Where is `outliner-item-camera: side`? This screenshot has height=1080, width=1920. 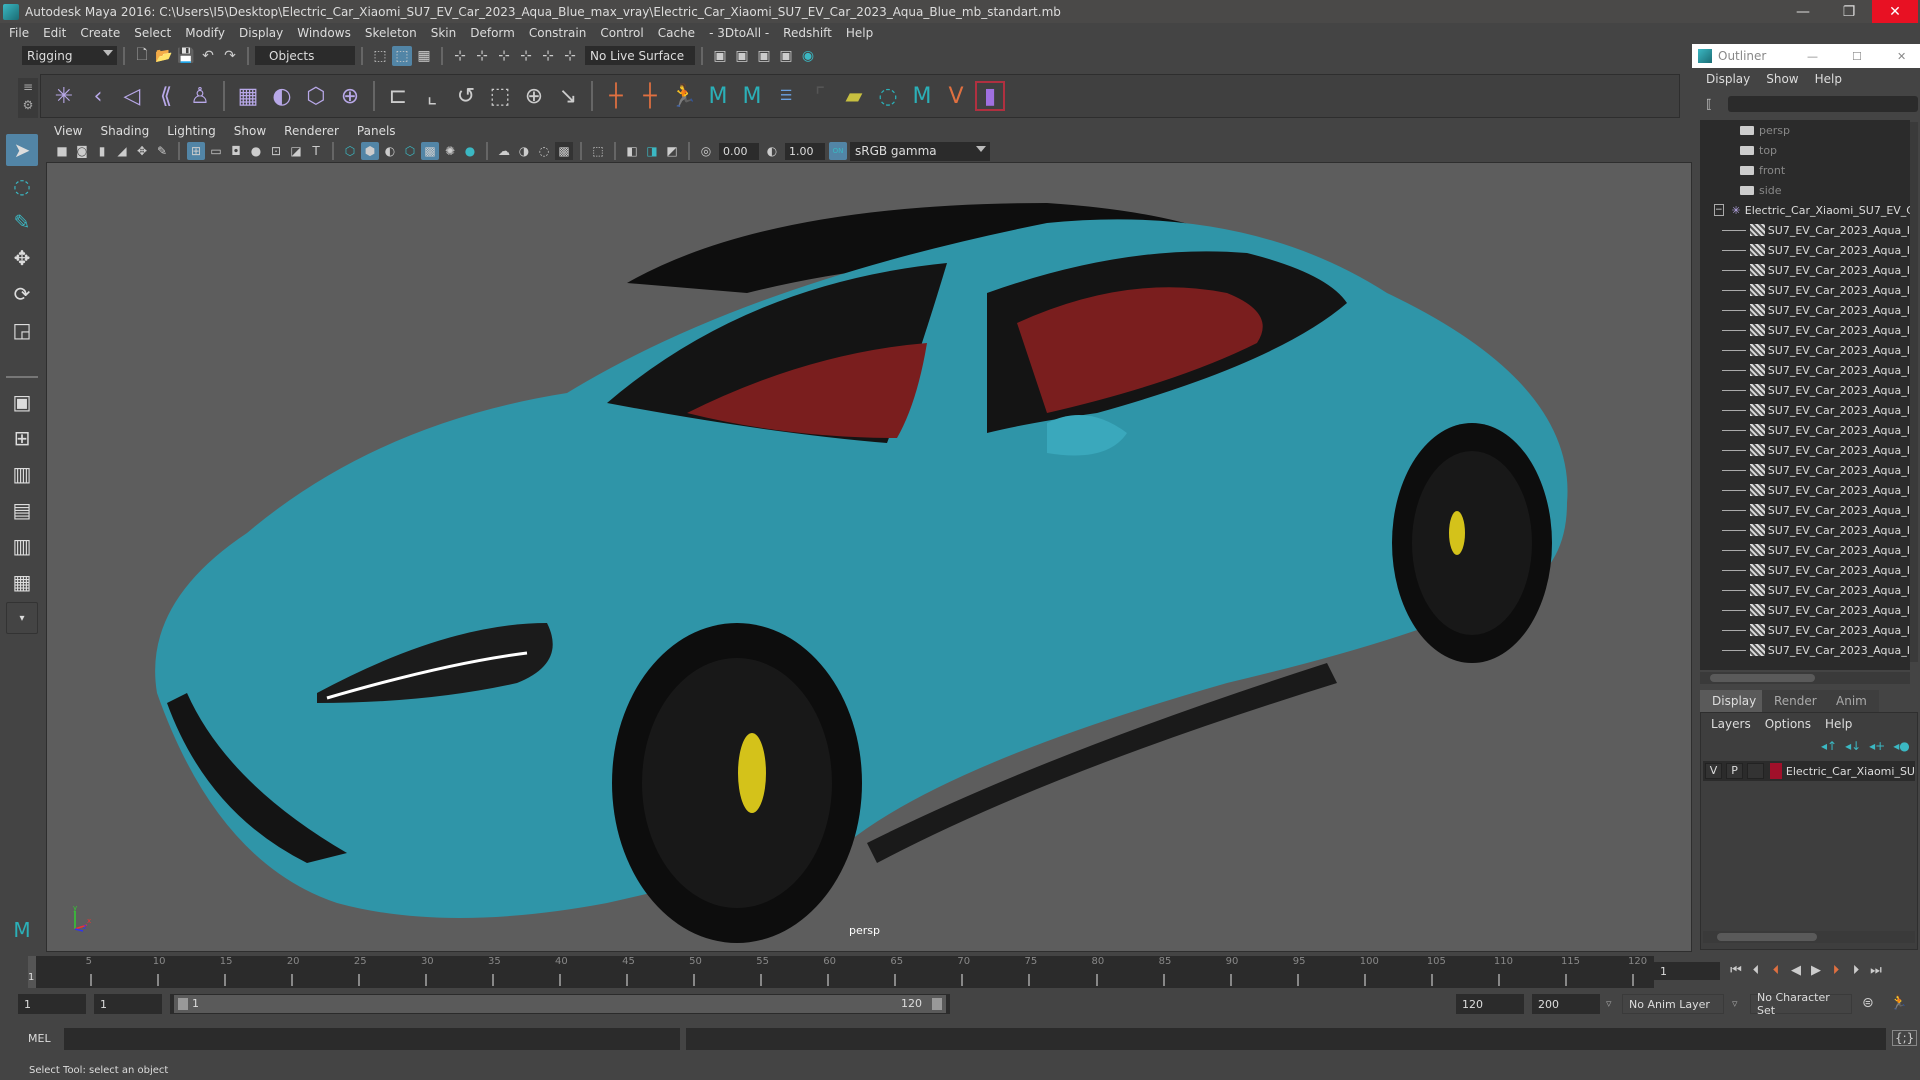
outliner-item-camera: side is located at coordinates (1805, 190).